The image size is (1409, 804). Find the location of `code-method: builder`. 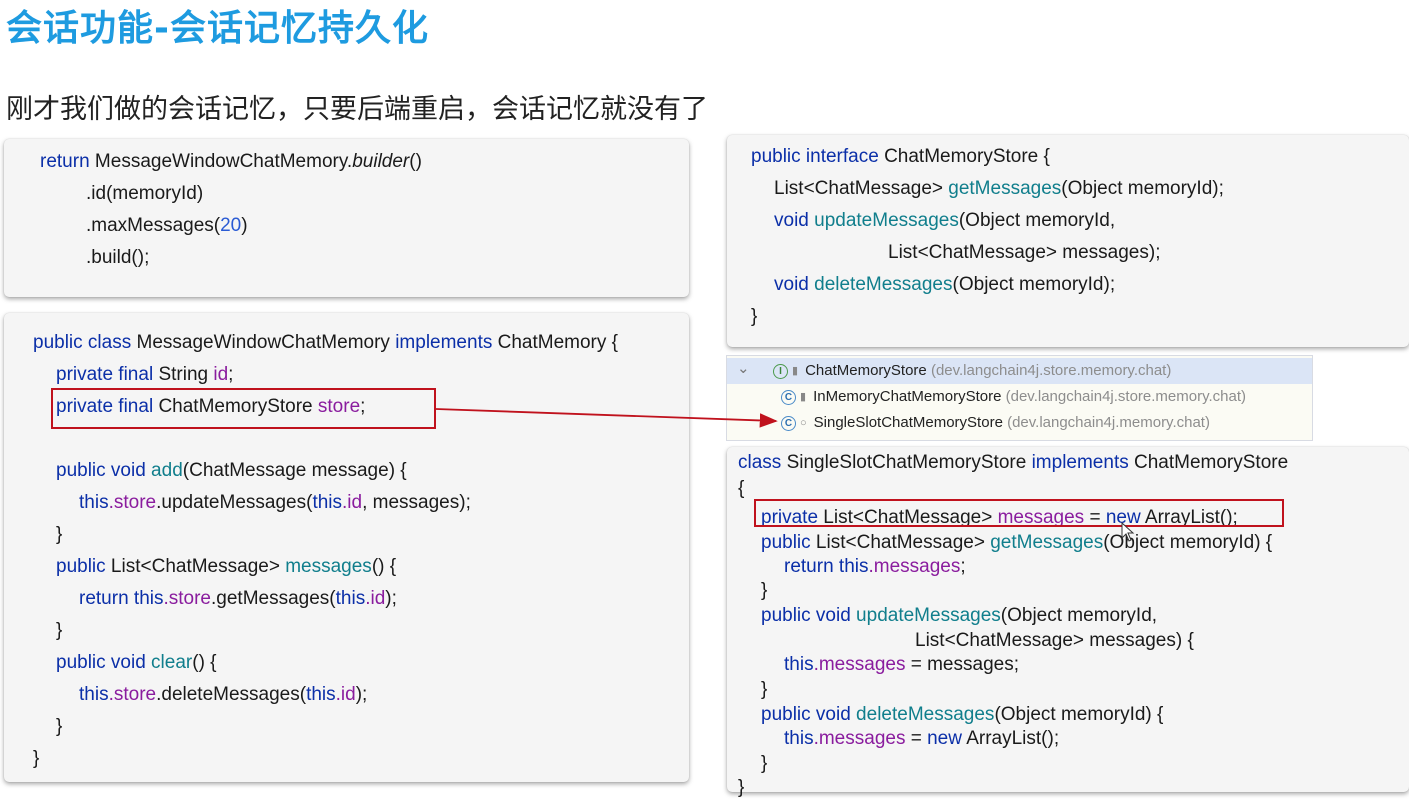

code-method: builder is located at coordinates (381, 161).